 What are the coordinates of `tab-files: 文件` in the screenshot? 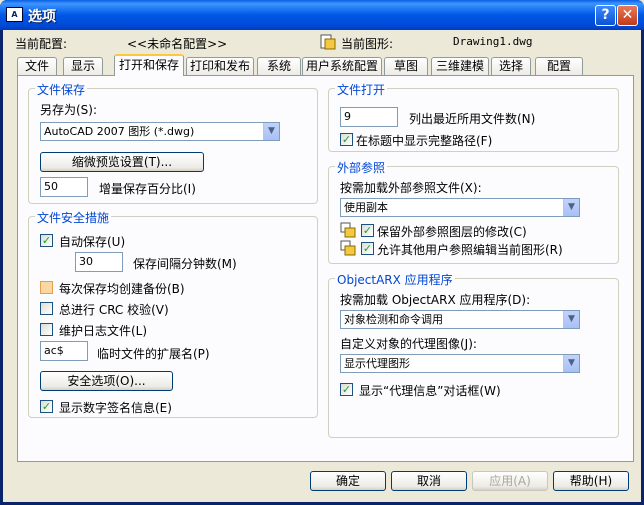 It's located at (37, 66).